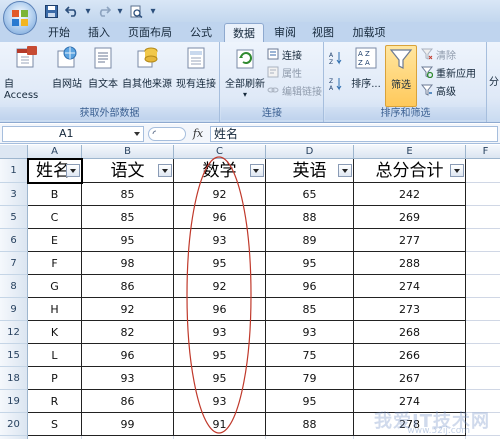 Image resolution: width=500 pixels, height=439 pixels. Describe the element at coordinates (55, 286) in the screenshot. I see `cell-name: G` at that location.